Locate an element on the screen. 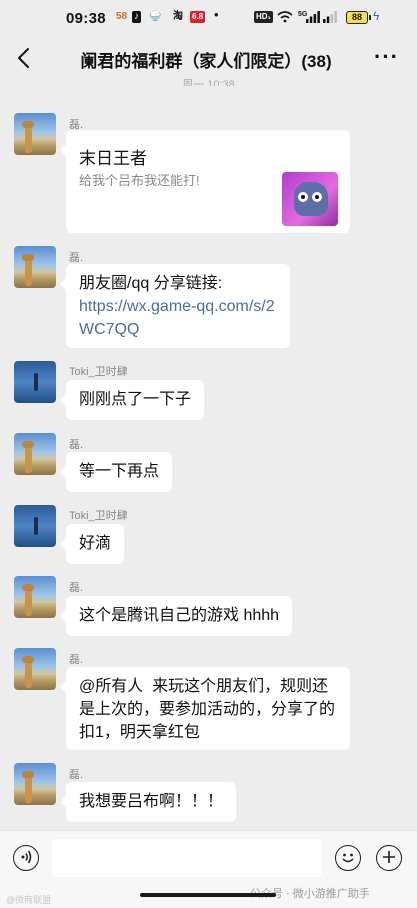 The image size is (417, 908). message-text: 等一下再点 is located at coordinates (119, 471).